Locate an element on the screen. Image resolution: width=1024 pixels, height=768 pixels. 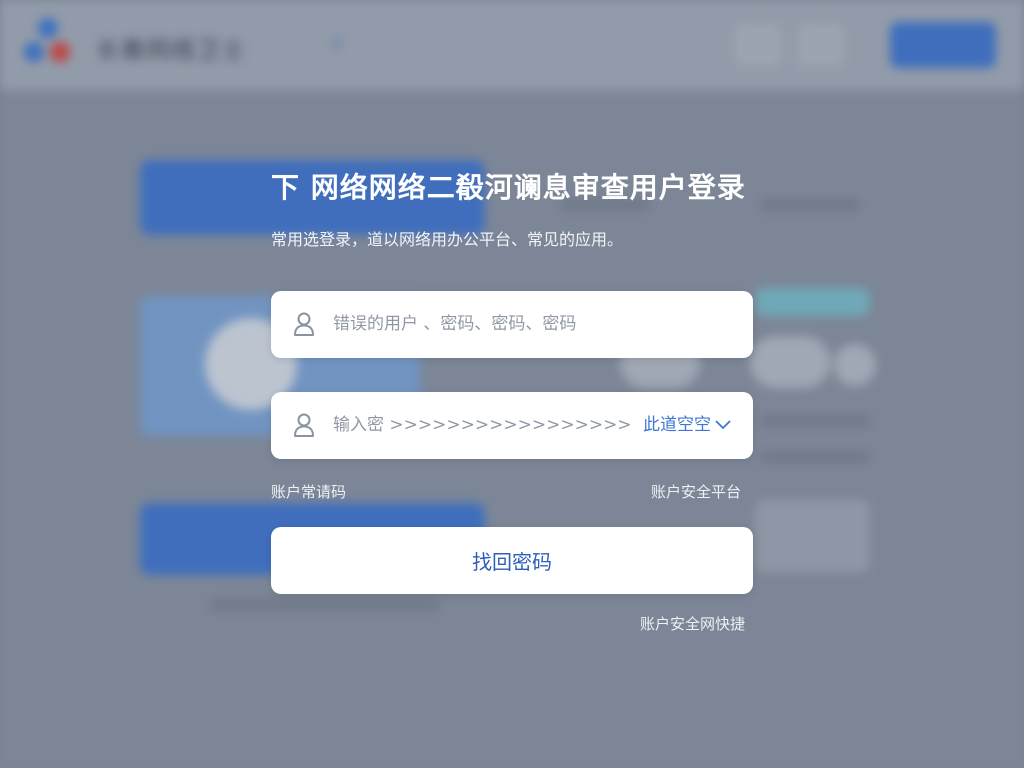
password-field: 输入密 >>>>>>>>>>>>>>>>> 此道空空 is located at coordinates (512, 425).